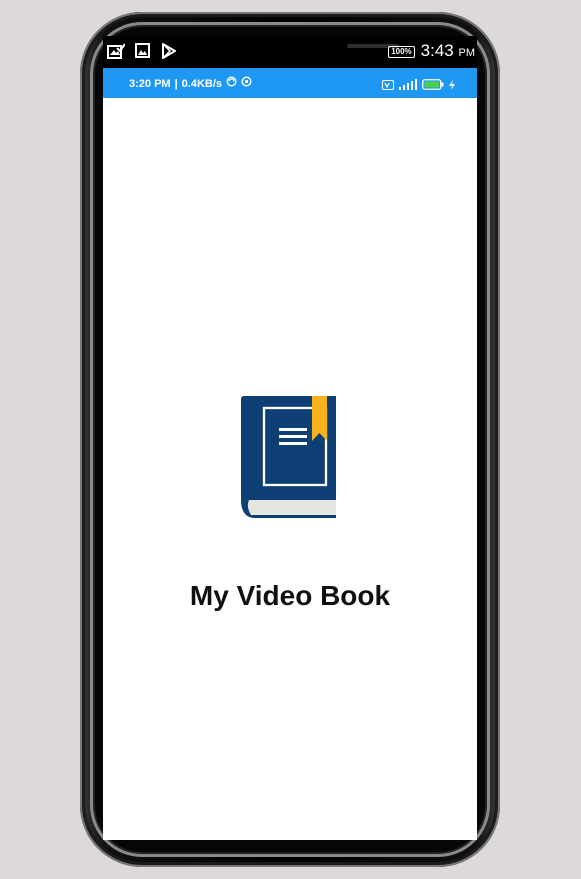 The image size is (581, 879). Describe the element at coordinates (401, 52) in the screenshot. I see `battery-percent: 100%` at that location.